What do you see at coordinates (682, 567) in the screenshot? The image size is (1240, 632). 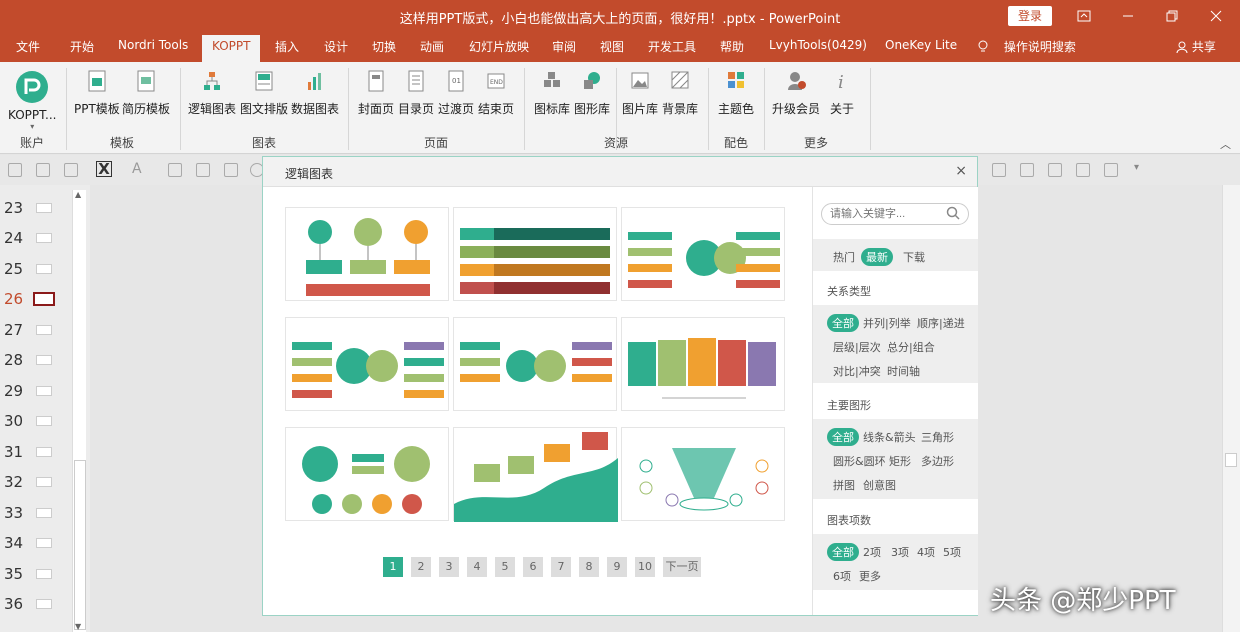 I see `next-page-button: 下一页` at bounding box center [682, 567].